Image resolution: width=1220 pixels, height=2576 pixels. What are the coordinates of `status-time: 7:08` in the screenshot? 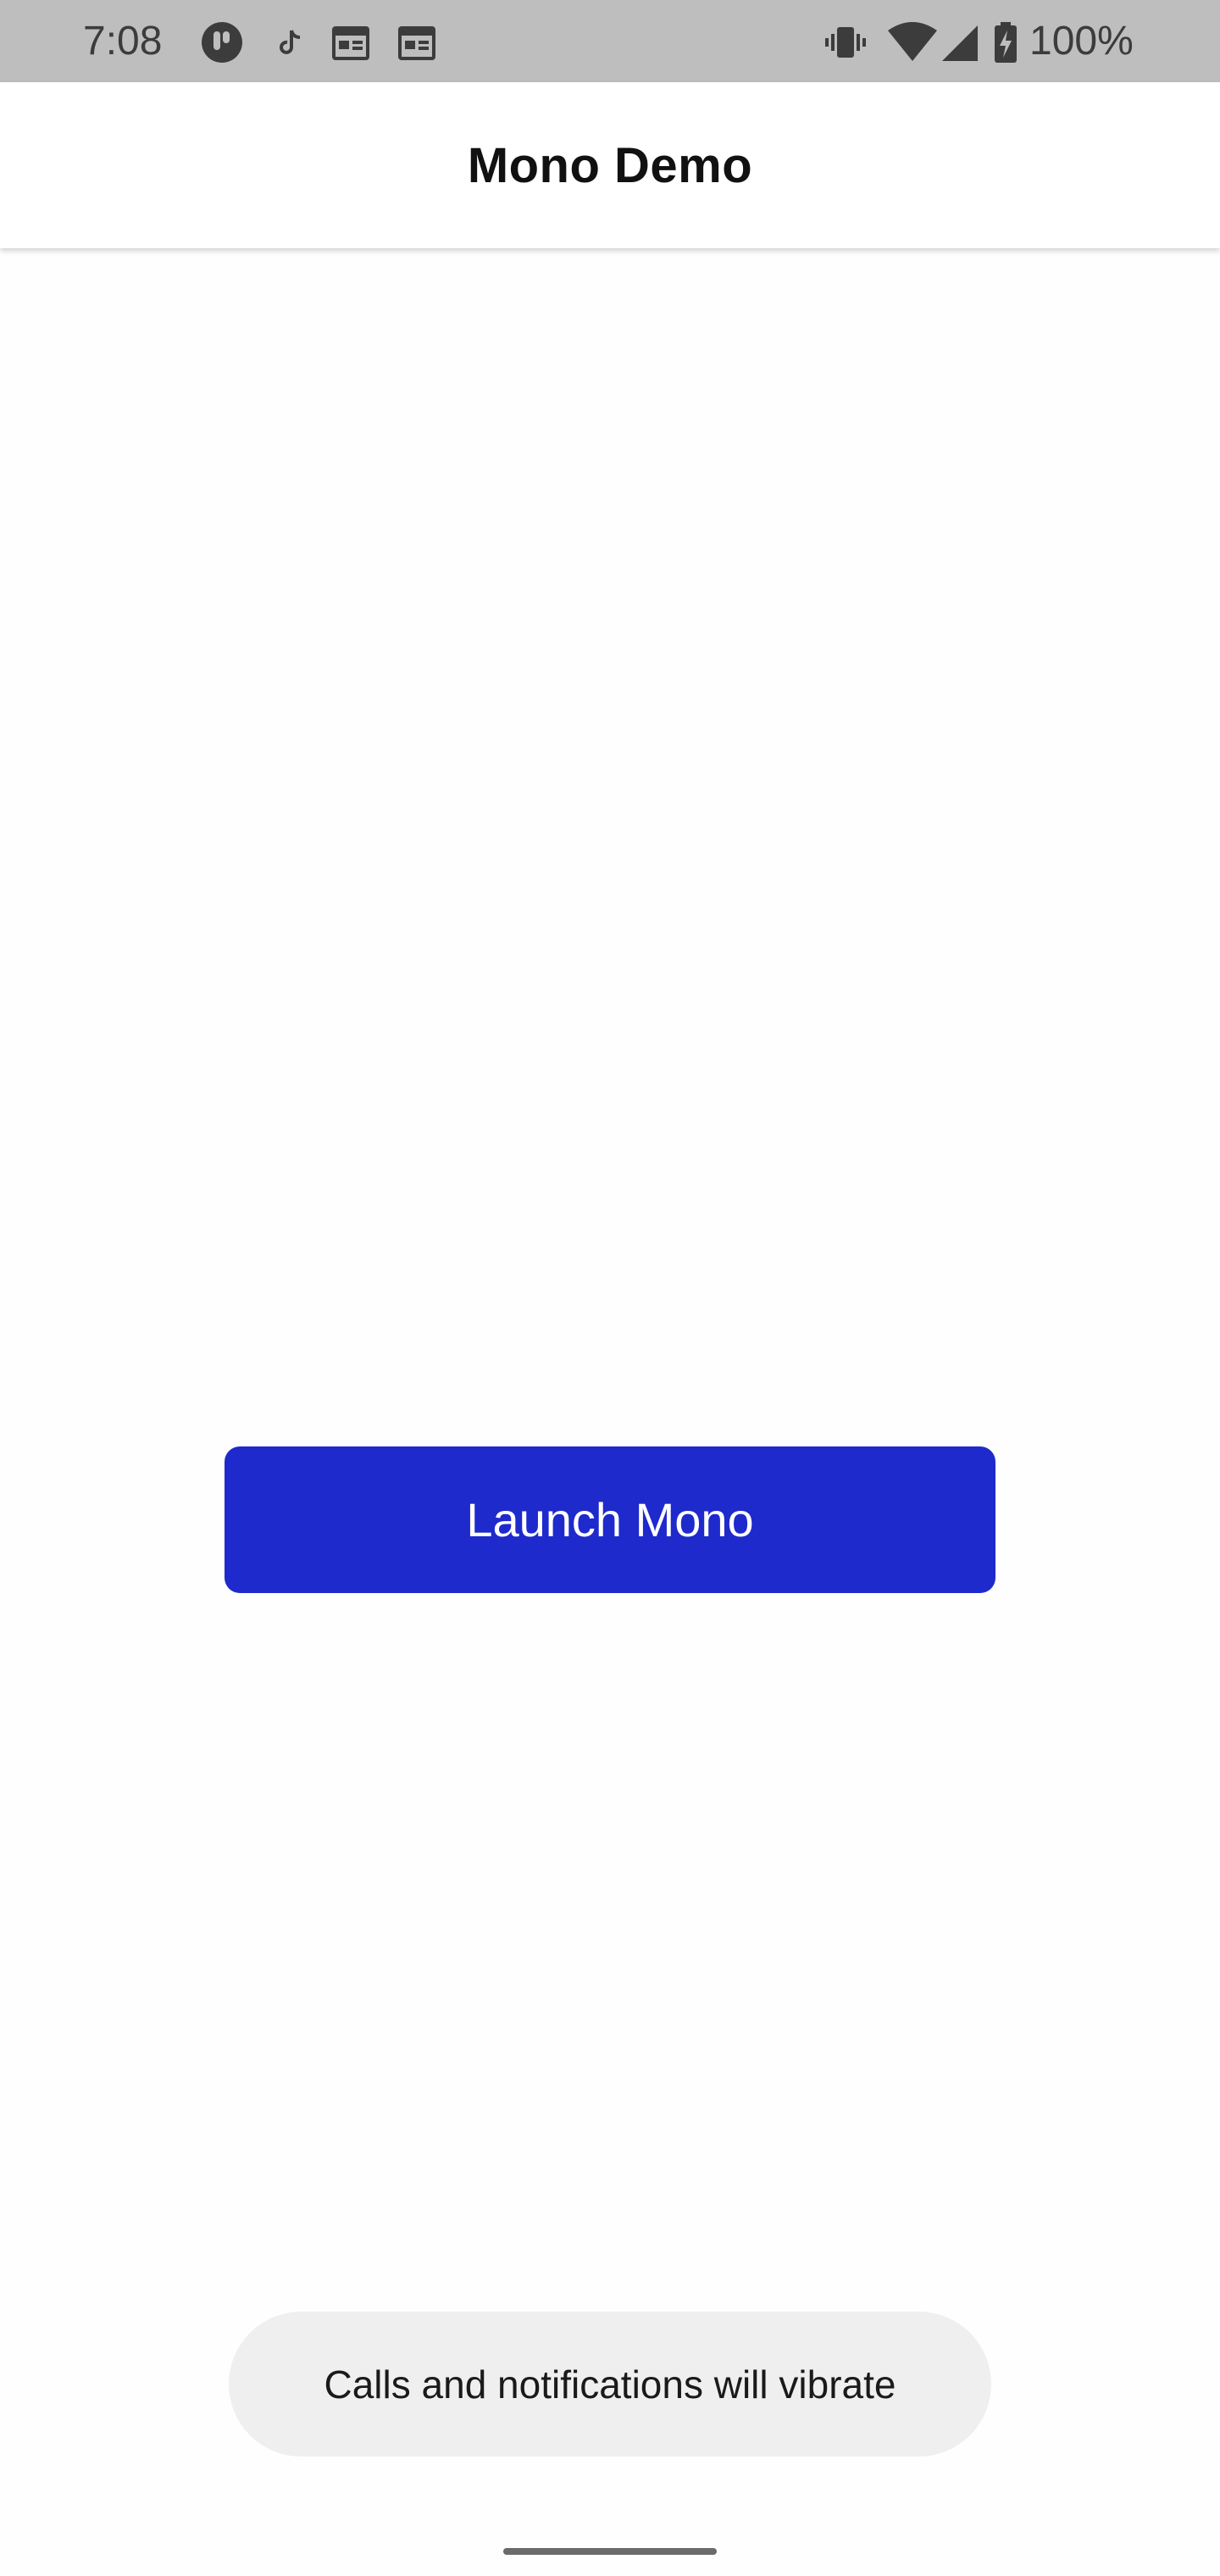 It's located at (123, 41).